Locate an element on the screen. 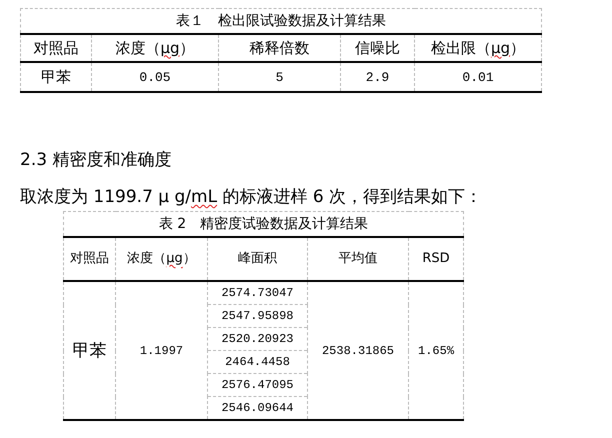 The width and height of the screenshot is (612, 438). column-header: RSD is located at coordinates (436, 259).